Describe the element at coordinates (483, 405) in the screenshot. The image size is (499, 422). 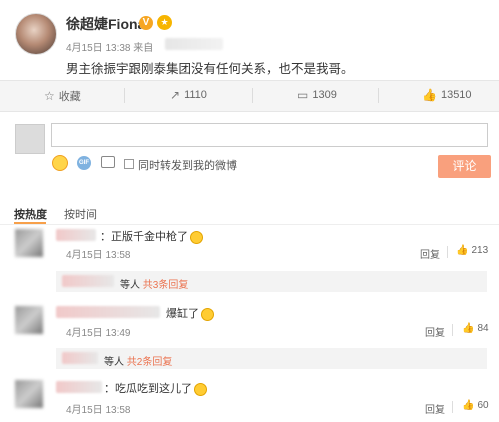
I see `comment-like-count: 60` at that location.